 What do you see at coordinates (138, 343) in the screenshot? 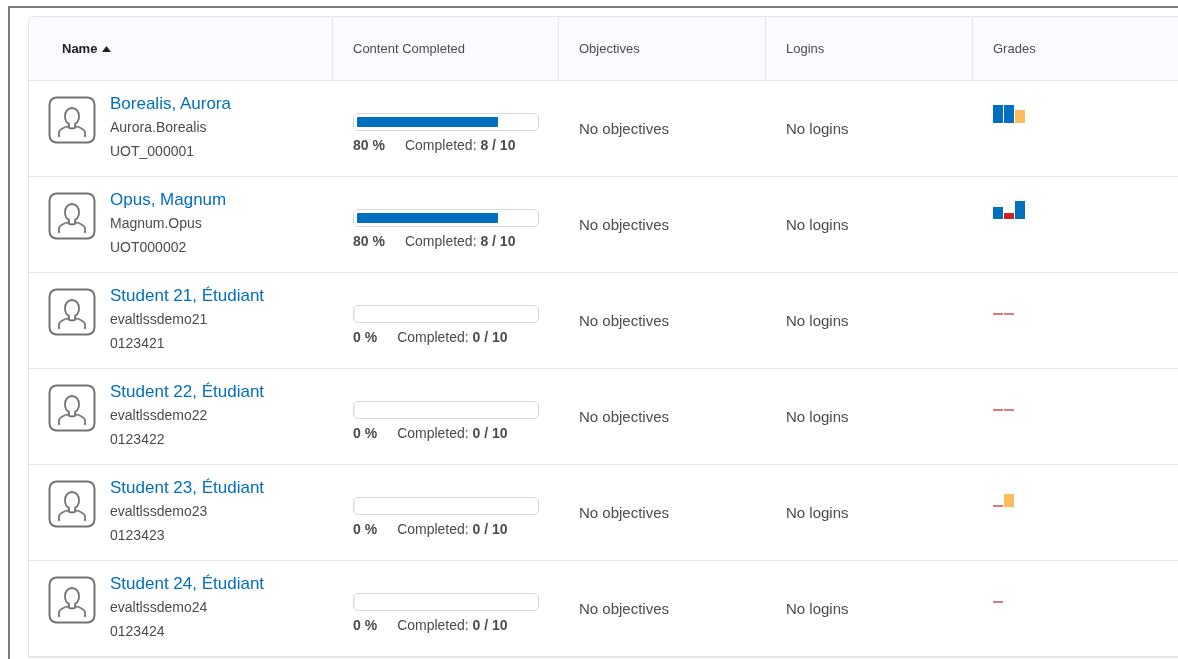
I see `org-id: 0123421` at bounding box center [138, 343].